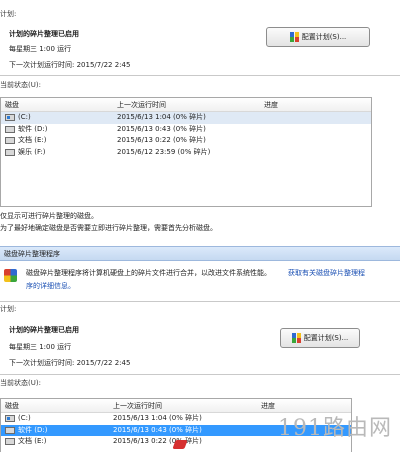 Image resolution: width=400 pixels, height=452 pixels. I want to click on help-link-continued: 序的详细信息。, so click(50, 286).